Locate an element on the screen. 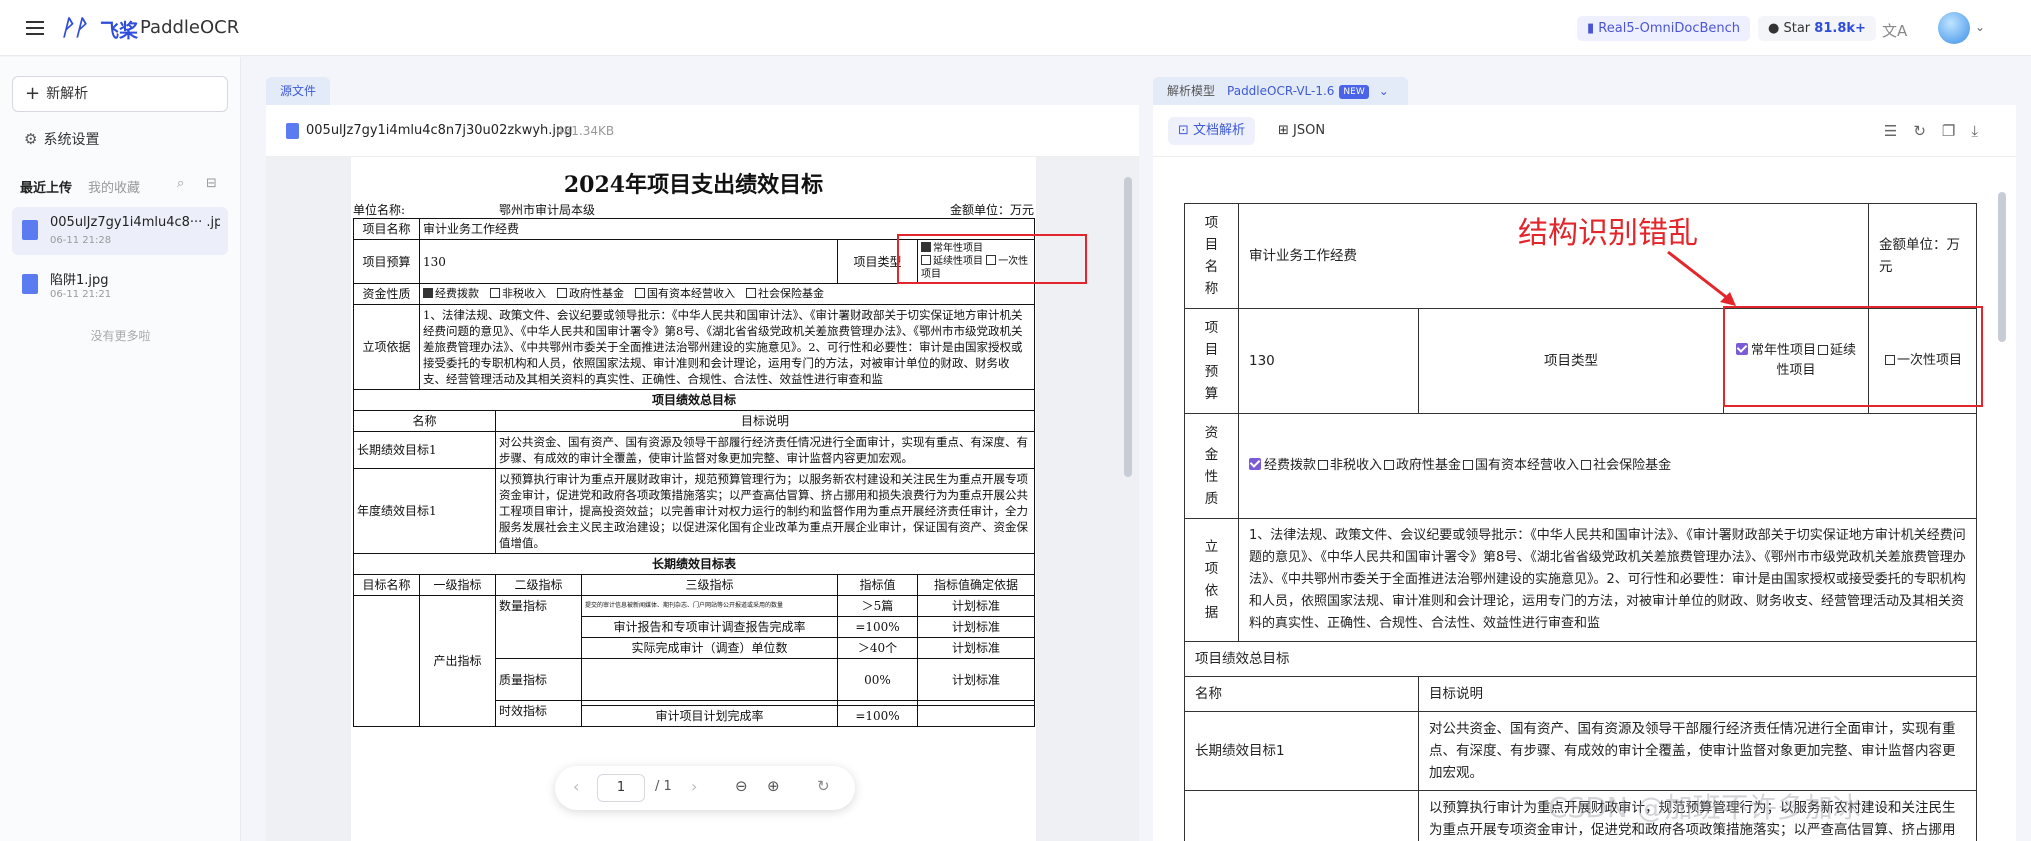 The width and height of the screenshot is (2031, 841). result-header: ⊡ 文档解析 ⊞ JSON ☰↻❐⤓ is located at coordinates (1584, 131).